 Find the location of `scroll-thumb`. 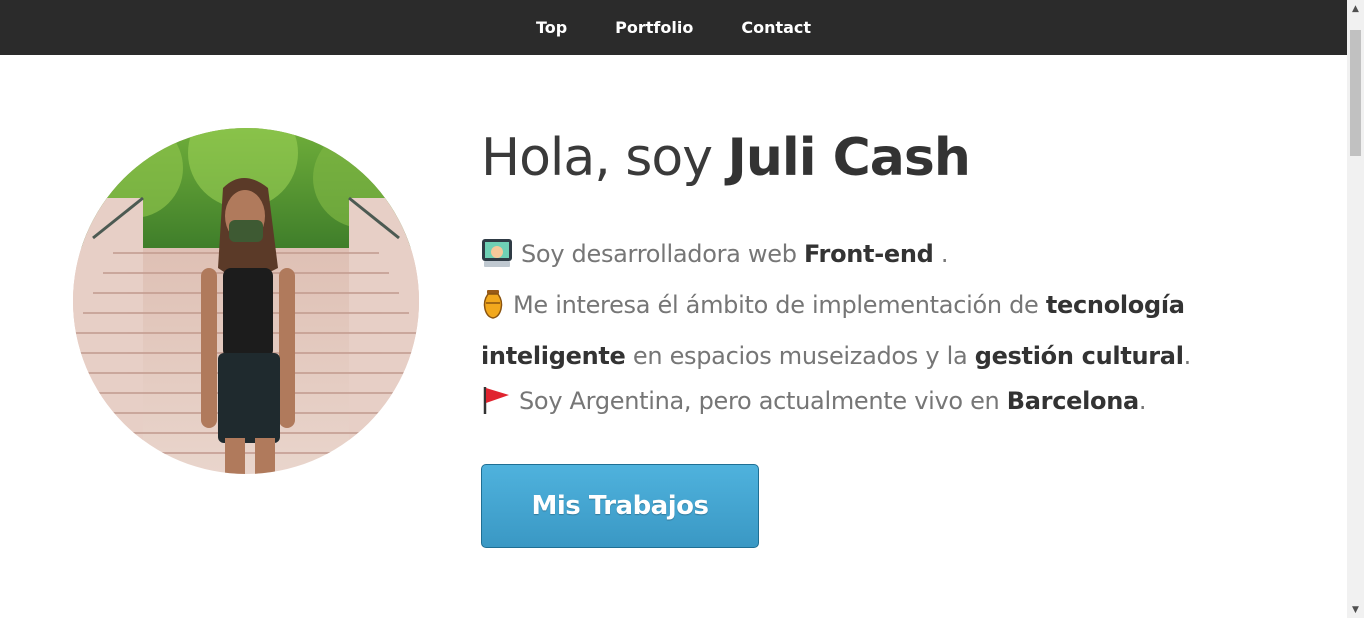

scroll-thumb is located at coordinates (1355, 93).